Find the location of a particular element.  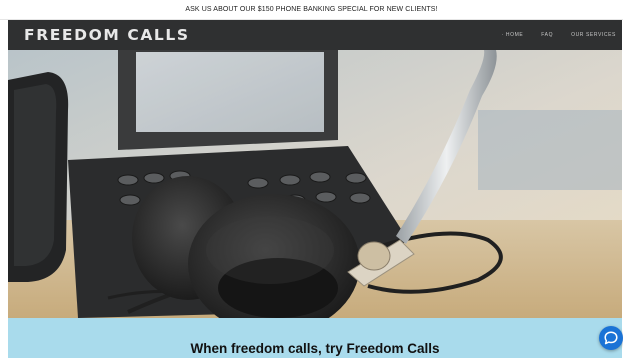

tagline-section: When freedom calls, try Freedom Calls is located at coordinates (315, 338).